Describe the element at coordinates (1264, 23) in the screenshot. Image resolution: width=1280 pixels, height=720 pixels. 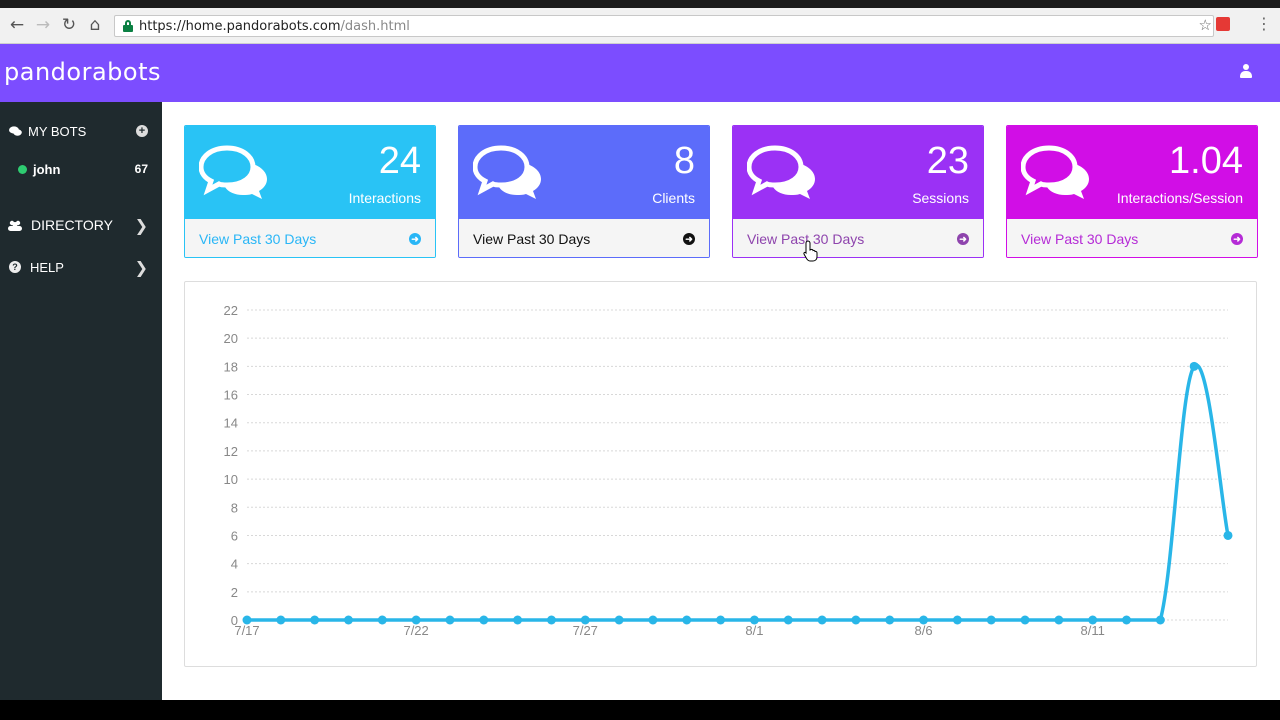
I see `browser-menu-icon: ⋮` at that location.